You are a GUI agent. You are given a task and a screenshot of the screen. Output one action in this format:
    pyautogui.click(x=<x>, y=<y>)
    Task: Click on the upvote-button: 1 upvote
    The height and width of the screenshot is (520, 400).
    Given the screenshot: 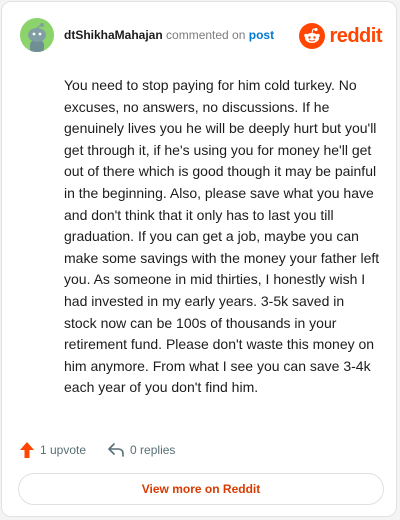 What is the action you would take?
    pyautogui.click(x=53, y=450)
    